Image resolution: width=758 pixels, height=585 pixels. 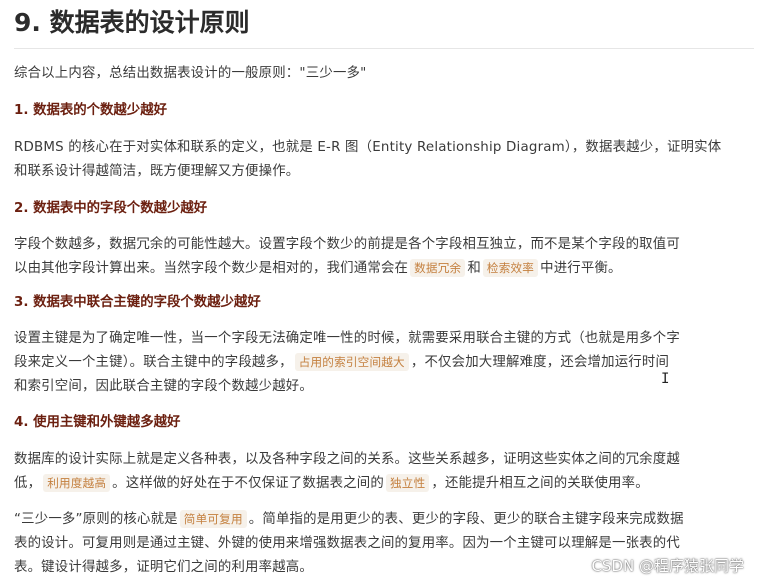 I want to click on paragraph-line: 和联系设计得越简洁，既方便理解又方便操作。, so click(x=157, y=171).